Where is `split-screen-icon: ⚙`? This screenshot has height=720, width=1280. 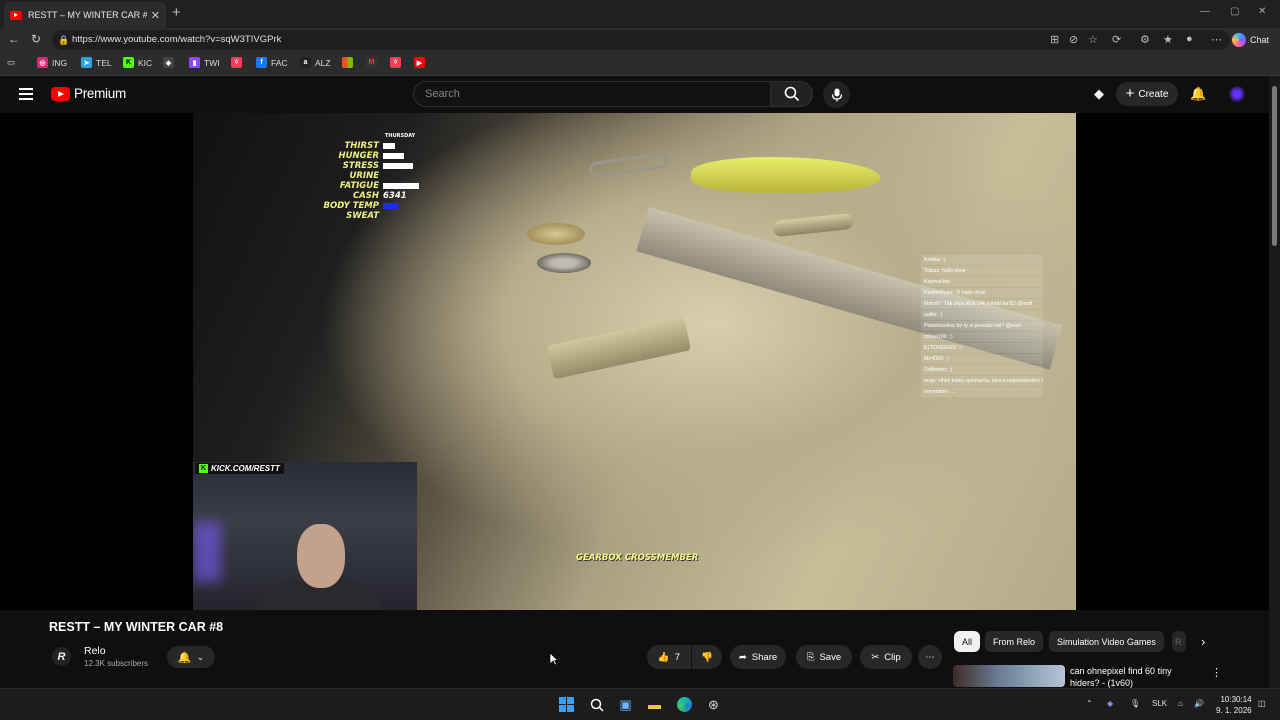
split-screen-icon: ⚙ is located at coordinates (1145, 39).